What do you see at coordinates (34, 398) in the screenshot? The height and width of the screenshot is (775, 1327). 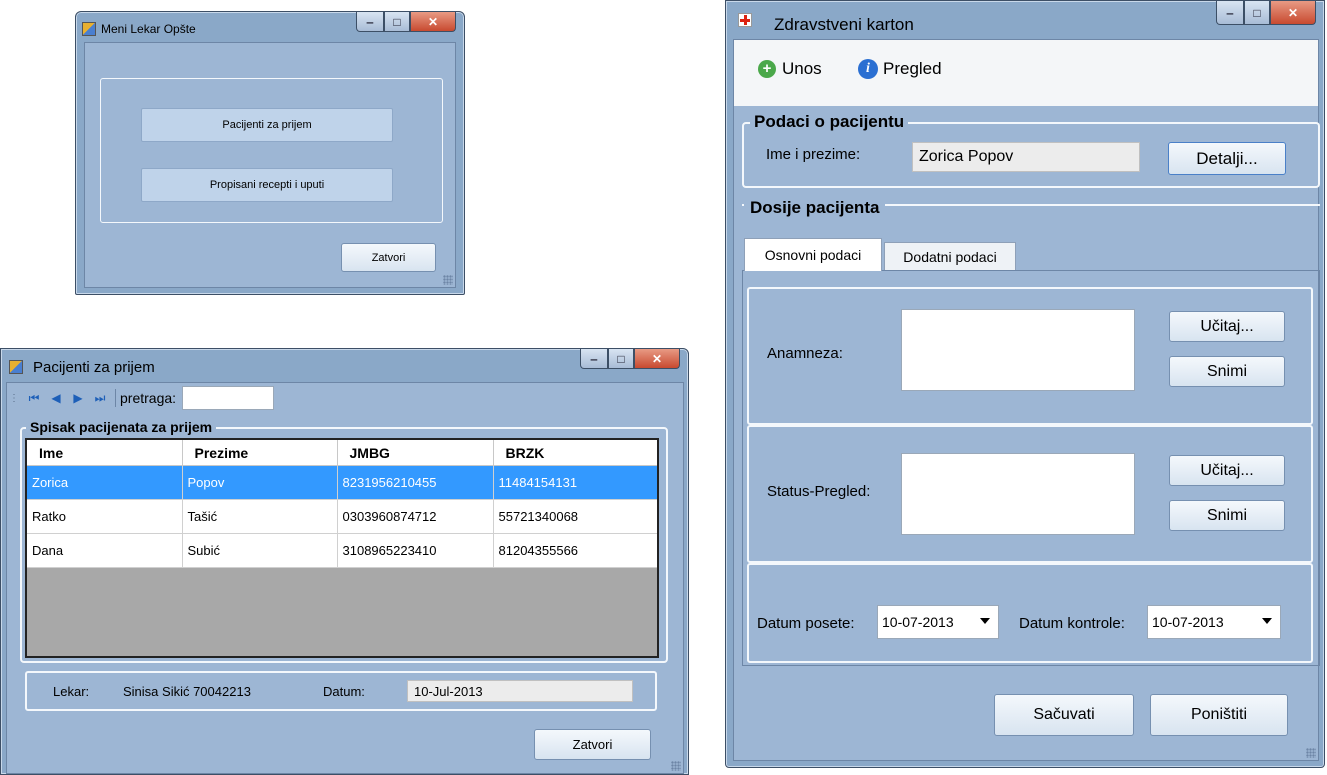 I see `move-first-icon: ⏮` at bounding box center [34, 398].